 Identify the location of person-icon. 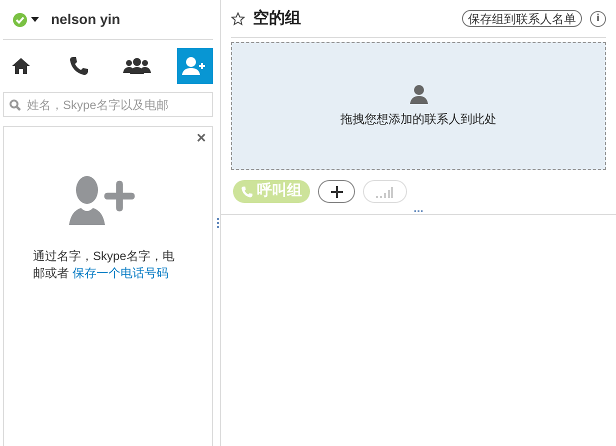
(418, 94).